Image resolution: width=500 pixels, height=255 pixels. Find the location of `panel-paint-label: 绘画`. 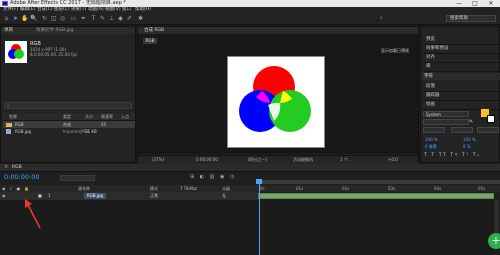

panel-paint-label: 绘画 is located at coordinates (430, 104).